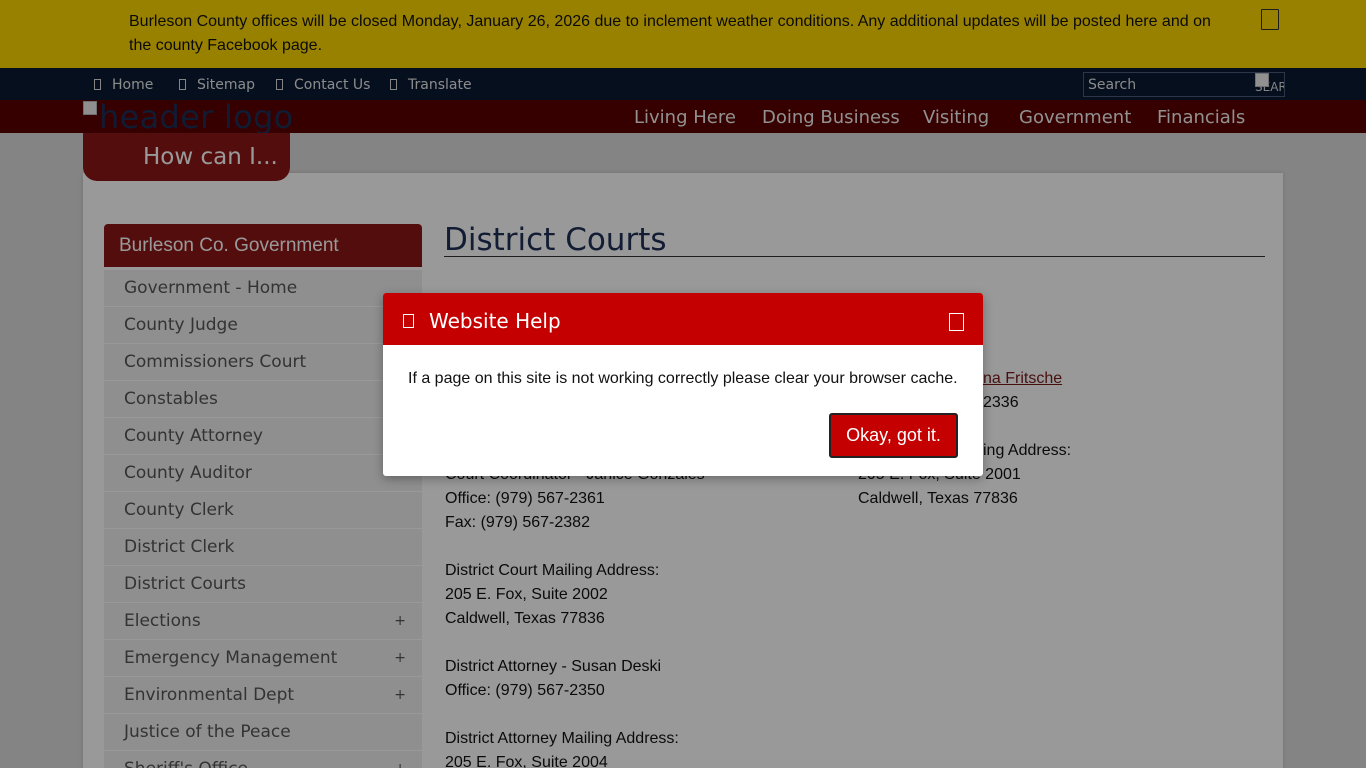 The width and height of the screenshot is (1366, 768). Describe the element at coordinates (495, 321) in the screenshot. I see `dialog-title: Website Help` at that location.